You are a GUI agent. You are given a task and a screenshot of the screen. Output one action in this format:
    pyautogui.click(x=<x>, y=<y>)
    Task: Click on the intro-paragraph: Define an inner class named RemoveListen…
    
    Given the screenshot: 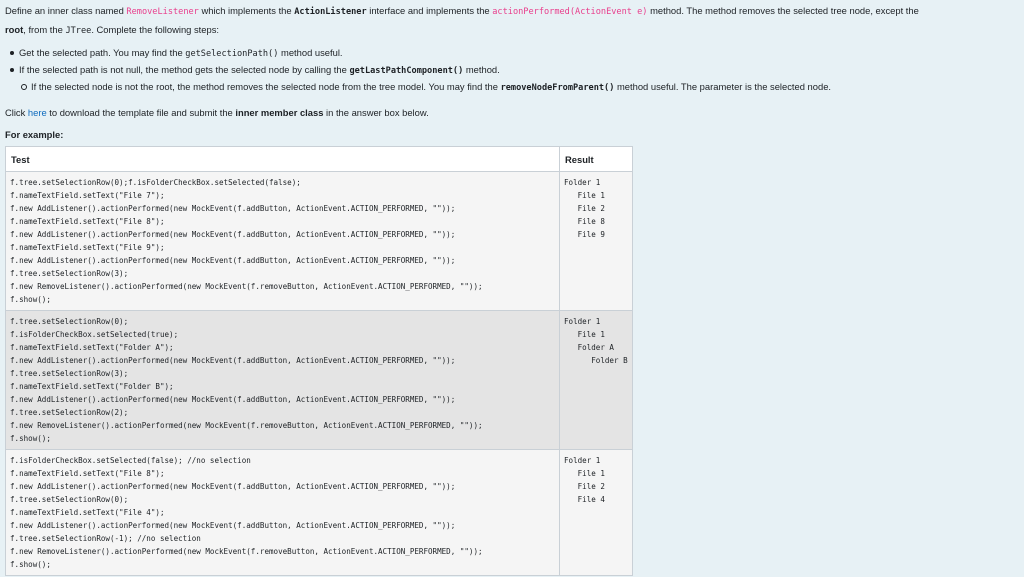 What is the action you would take?
    pyautogui.click(x=512, y=21)
    